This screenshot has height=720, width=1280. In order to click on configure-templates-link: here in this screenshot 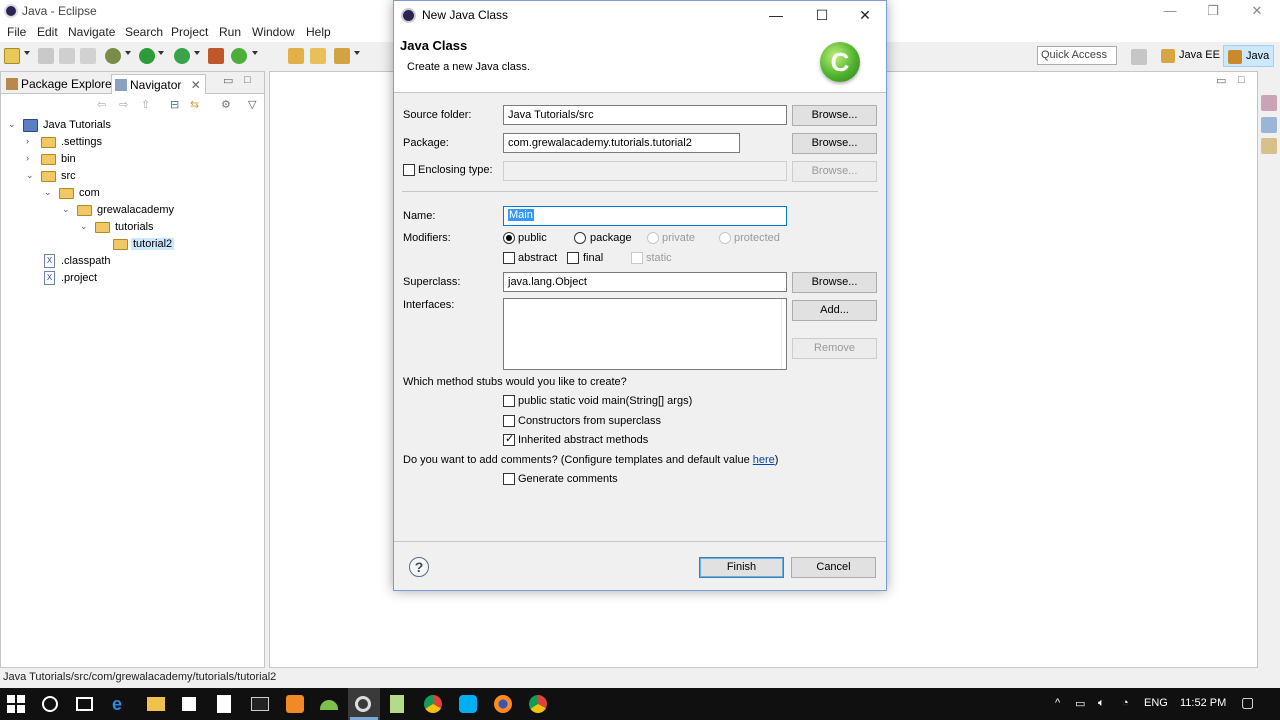, I will do `click(764, 460)`.